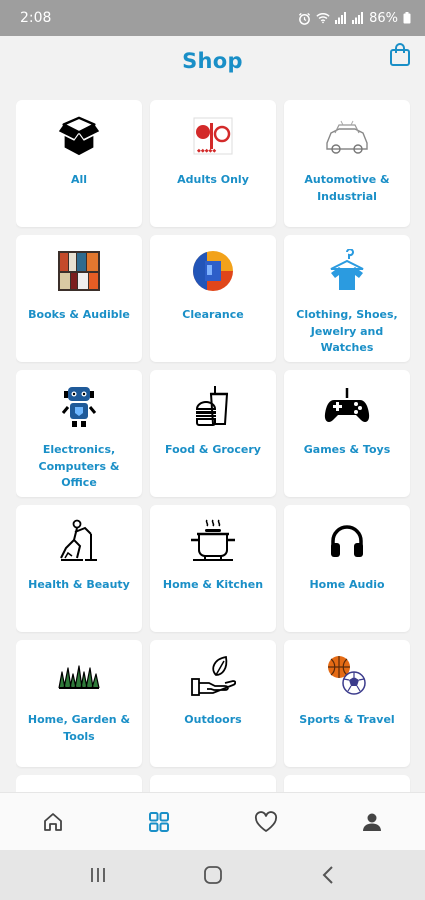 The width and height of the screenshot is (425, 900). I want to click on category-tile-clearance: Clearance, so click(213, 298).